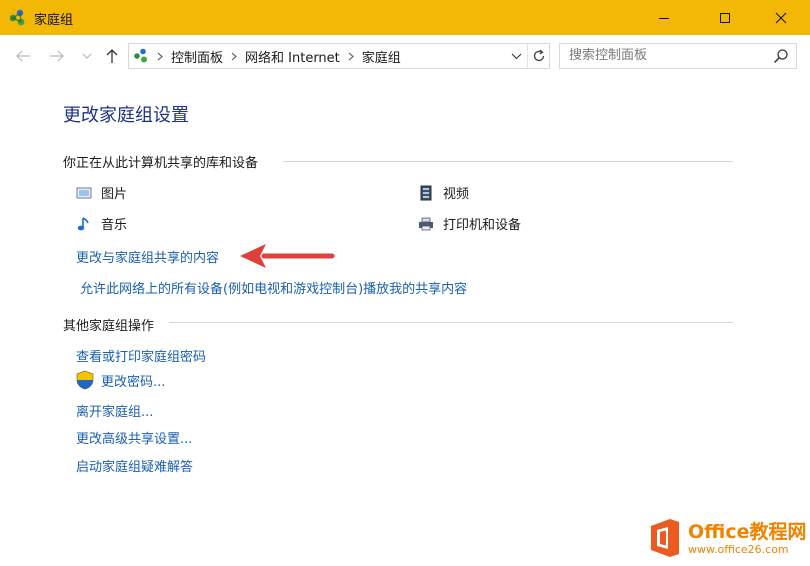  I want to click on shared-item-videos: 视频, so click(443, 192).